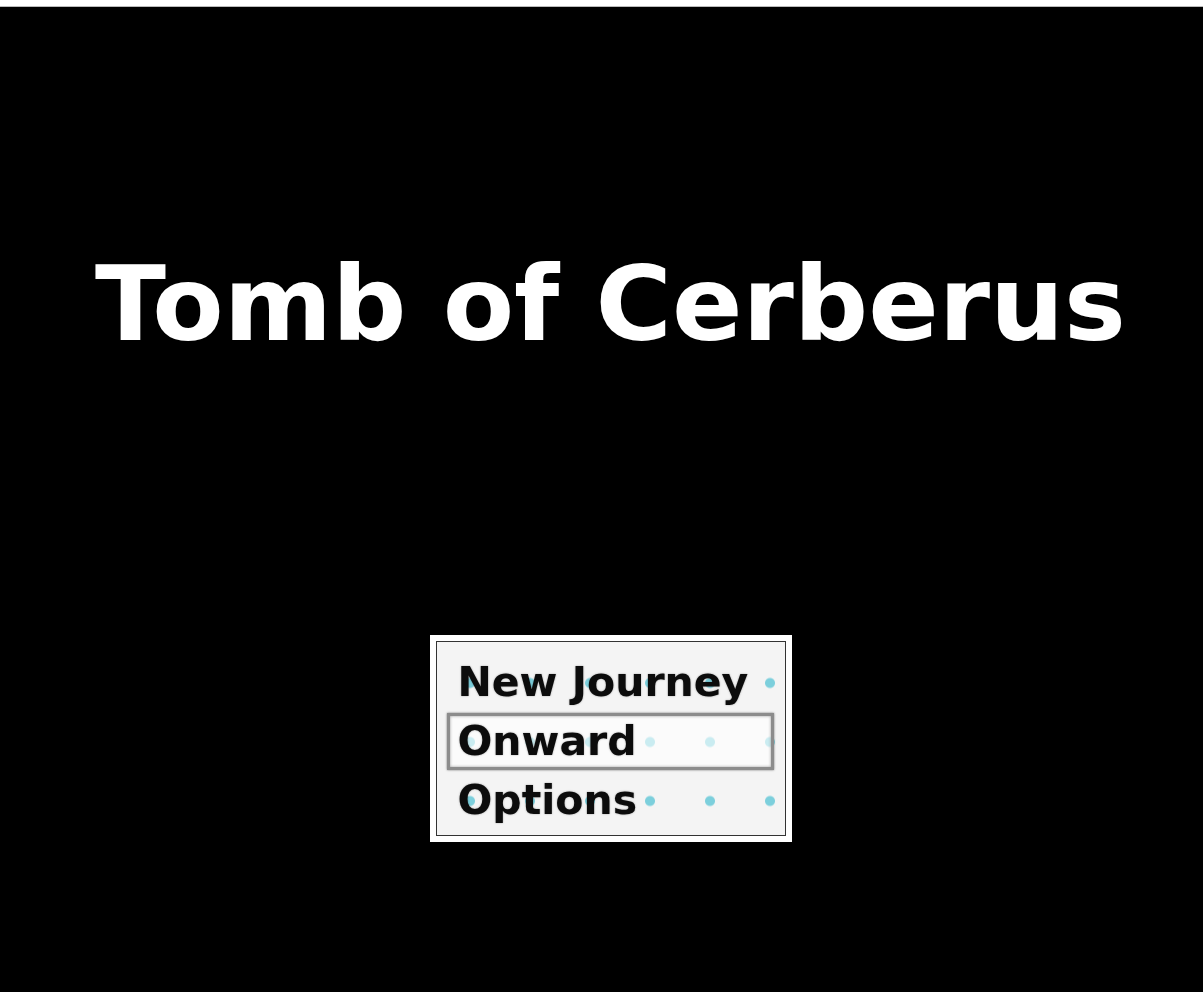  Describe the element at coordinates (610, 682) in the screenshot. I see `menu-item: New Journey` at that location.